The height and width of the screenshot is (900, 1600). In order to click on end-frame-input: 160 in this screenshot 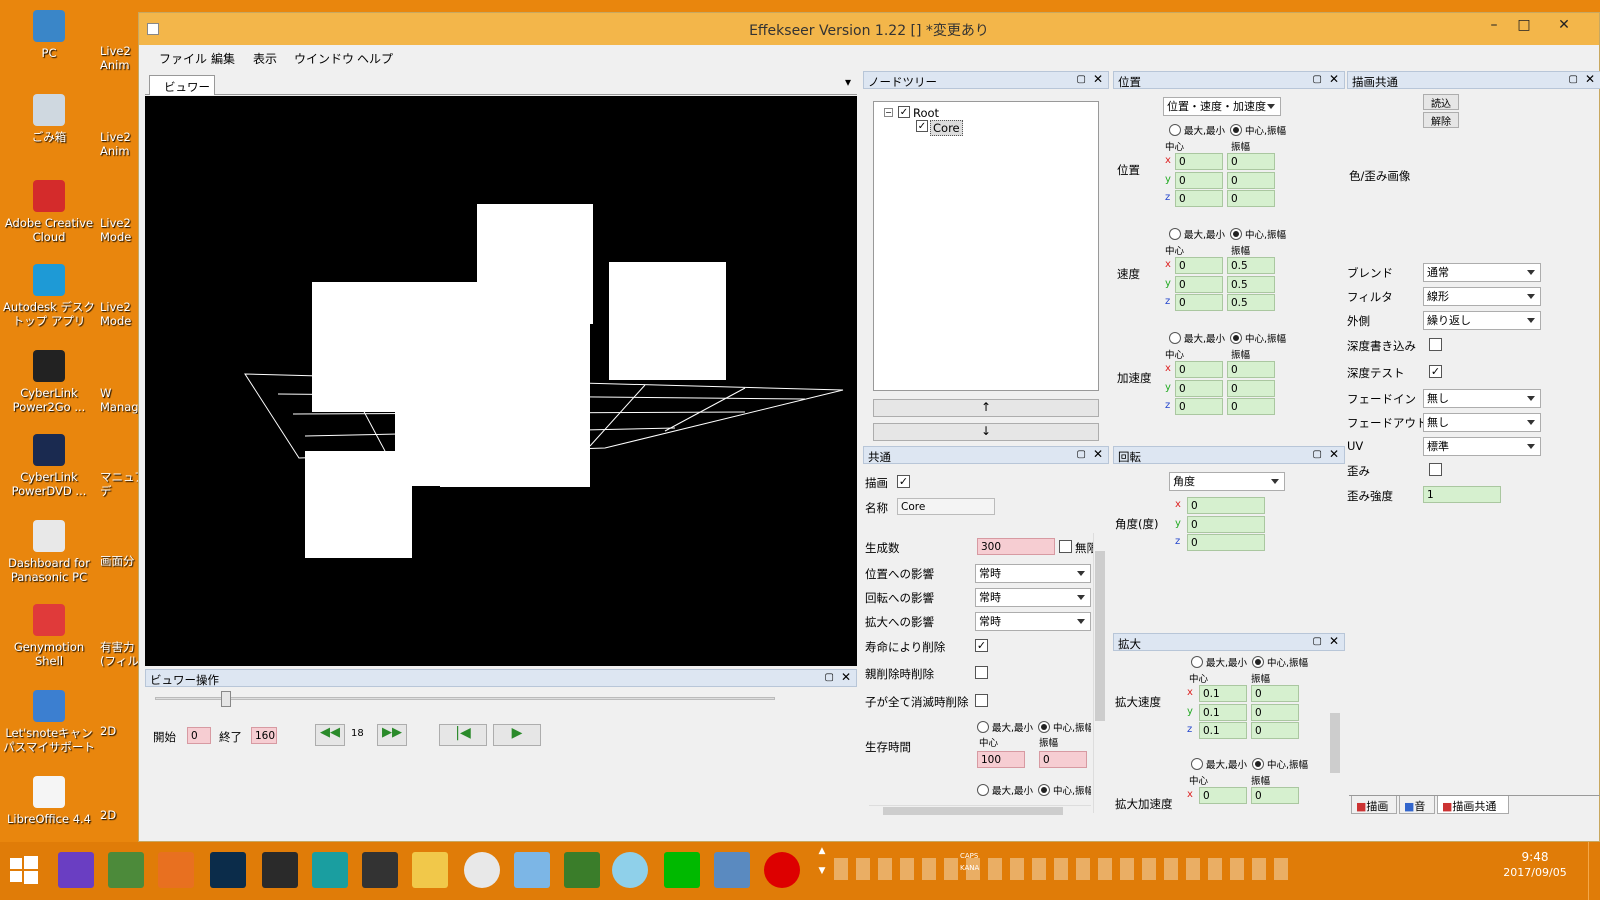, I will do `click(264, 735)`.